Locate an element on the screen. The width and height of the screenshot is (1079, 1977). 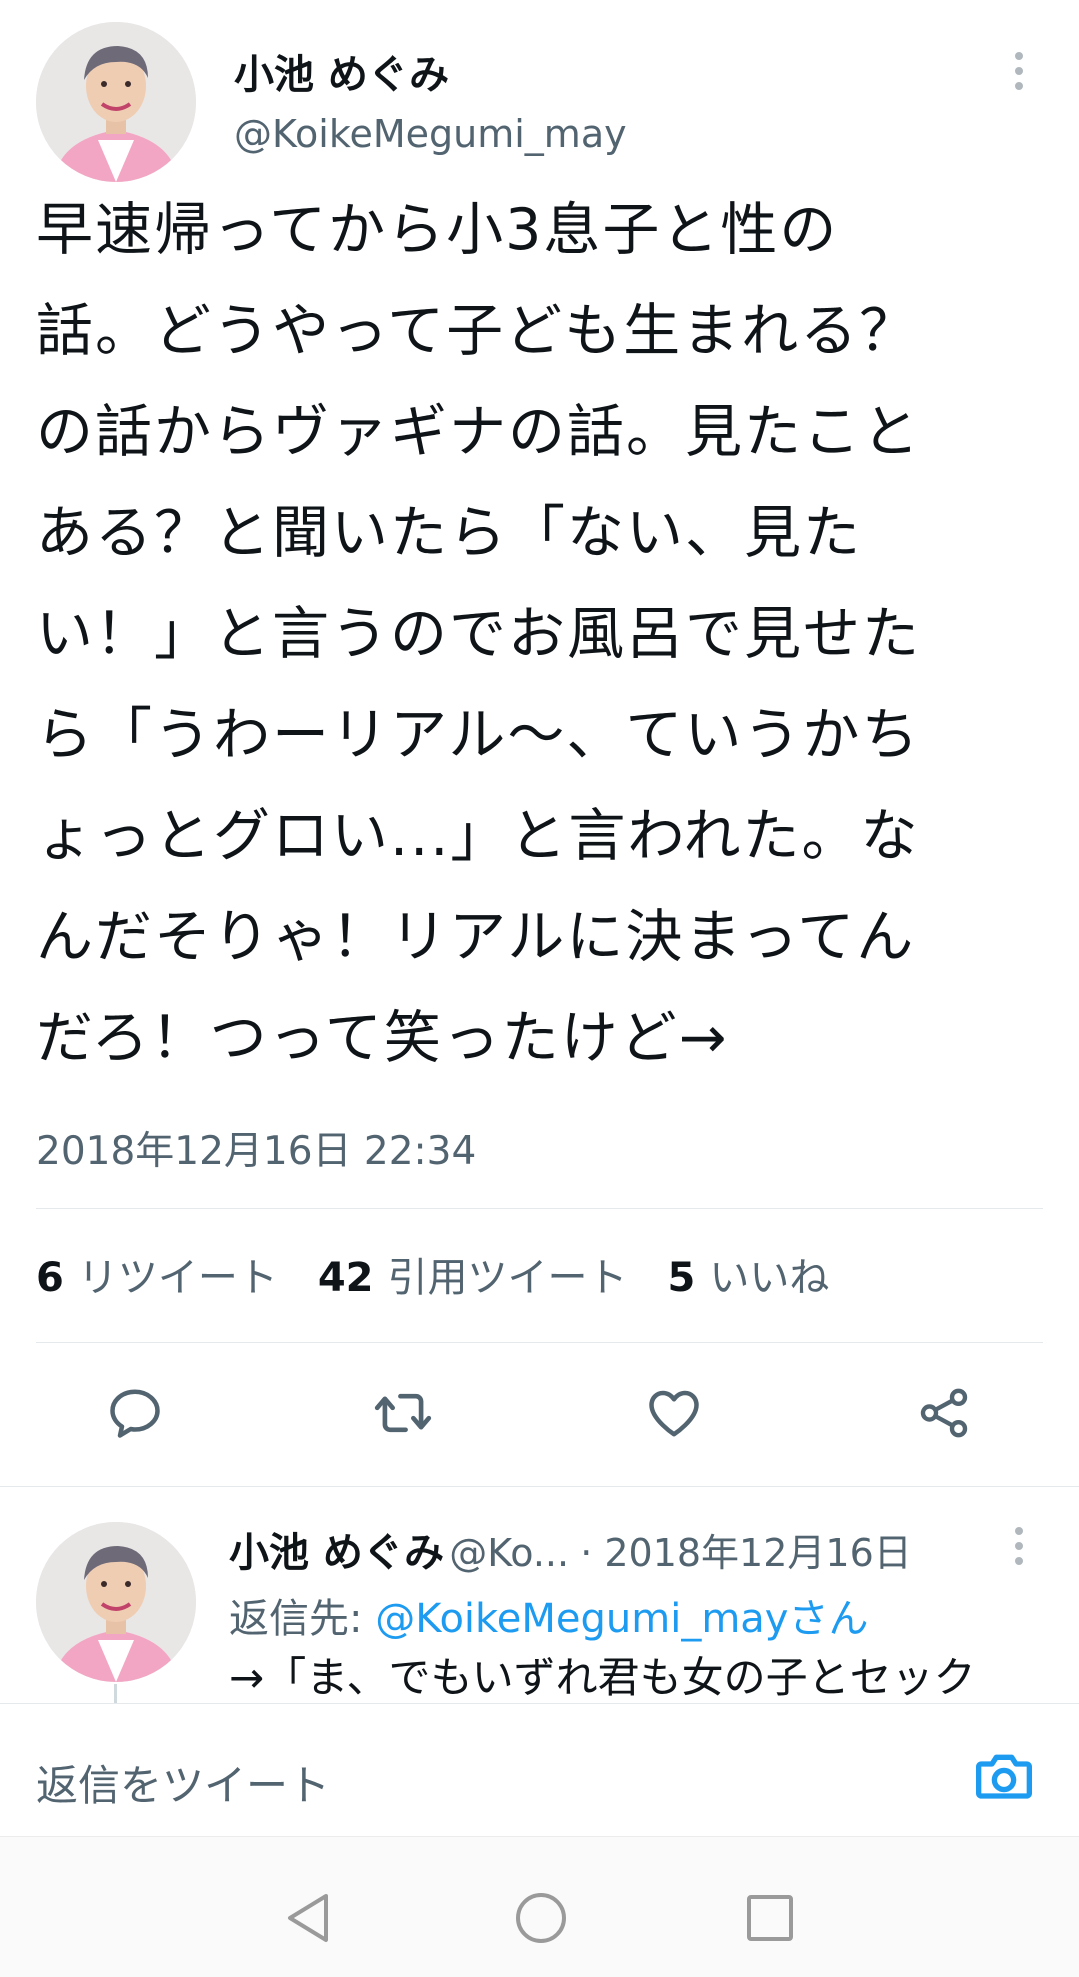
retweet-button is located at coordinates (403, 1413).